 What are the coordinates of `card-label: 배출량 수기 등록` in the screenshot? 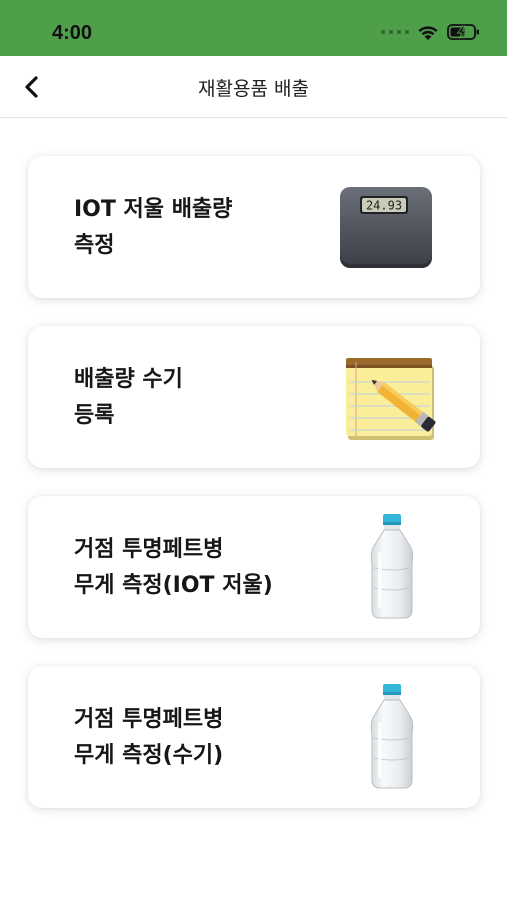 It's located at (209, 398).